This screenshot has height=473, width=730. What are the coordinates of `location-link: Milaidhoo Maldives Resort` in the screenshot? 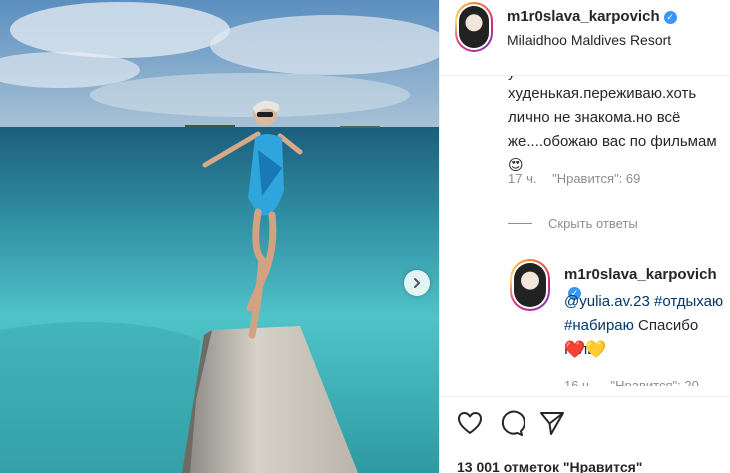 It's located at (589, 40).